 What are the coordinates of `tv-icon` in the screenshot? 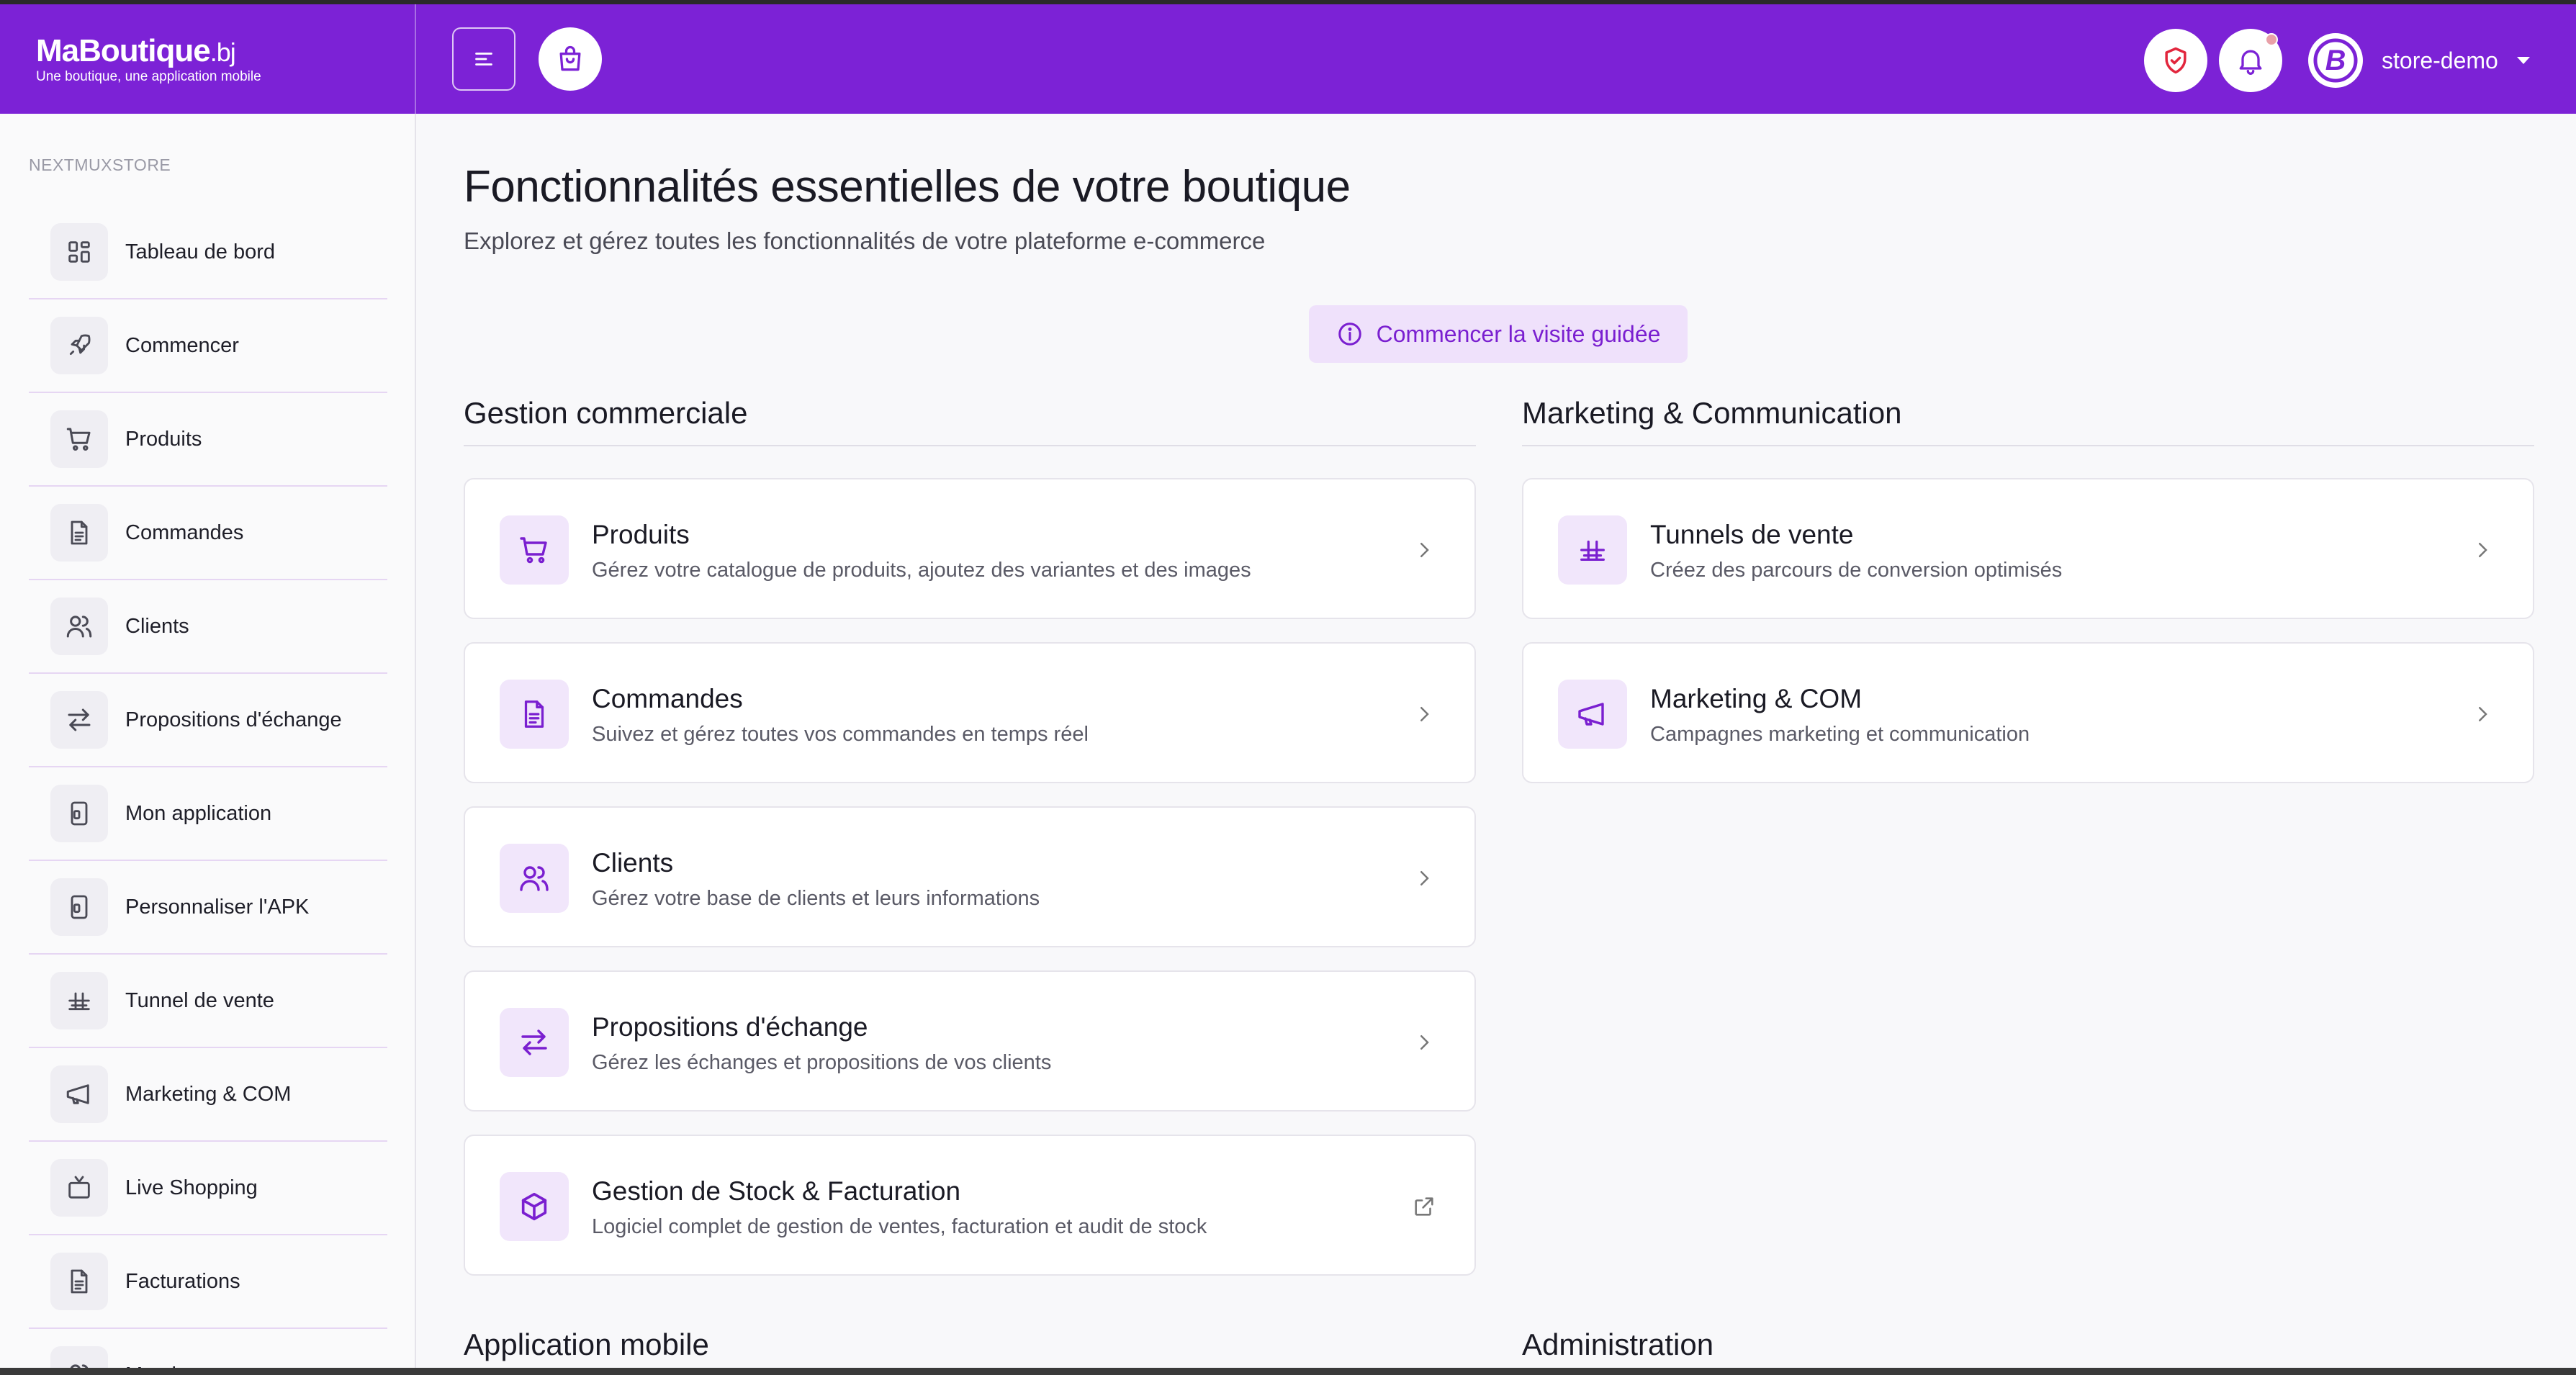 It's located at (79, 1188).